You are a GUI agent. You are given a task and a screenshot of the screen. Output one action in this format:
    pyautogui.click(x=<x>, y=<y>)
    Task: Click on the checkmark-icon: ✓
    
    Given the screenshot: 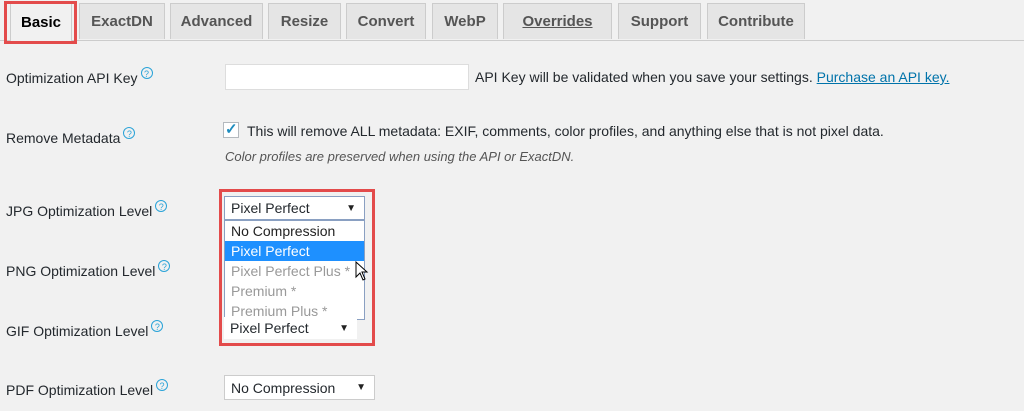 What is the action you would take?
    pyautogui.click(x=231, y=129)
    